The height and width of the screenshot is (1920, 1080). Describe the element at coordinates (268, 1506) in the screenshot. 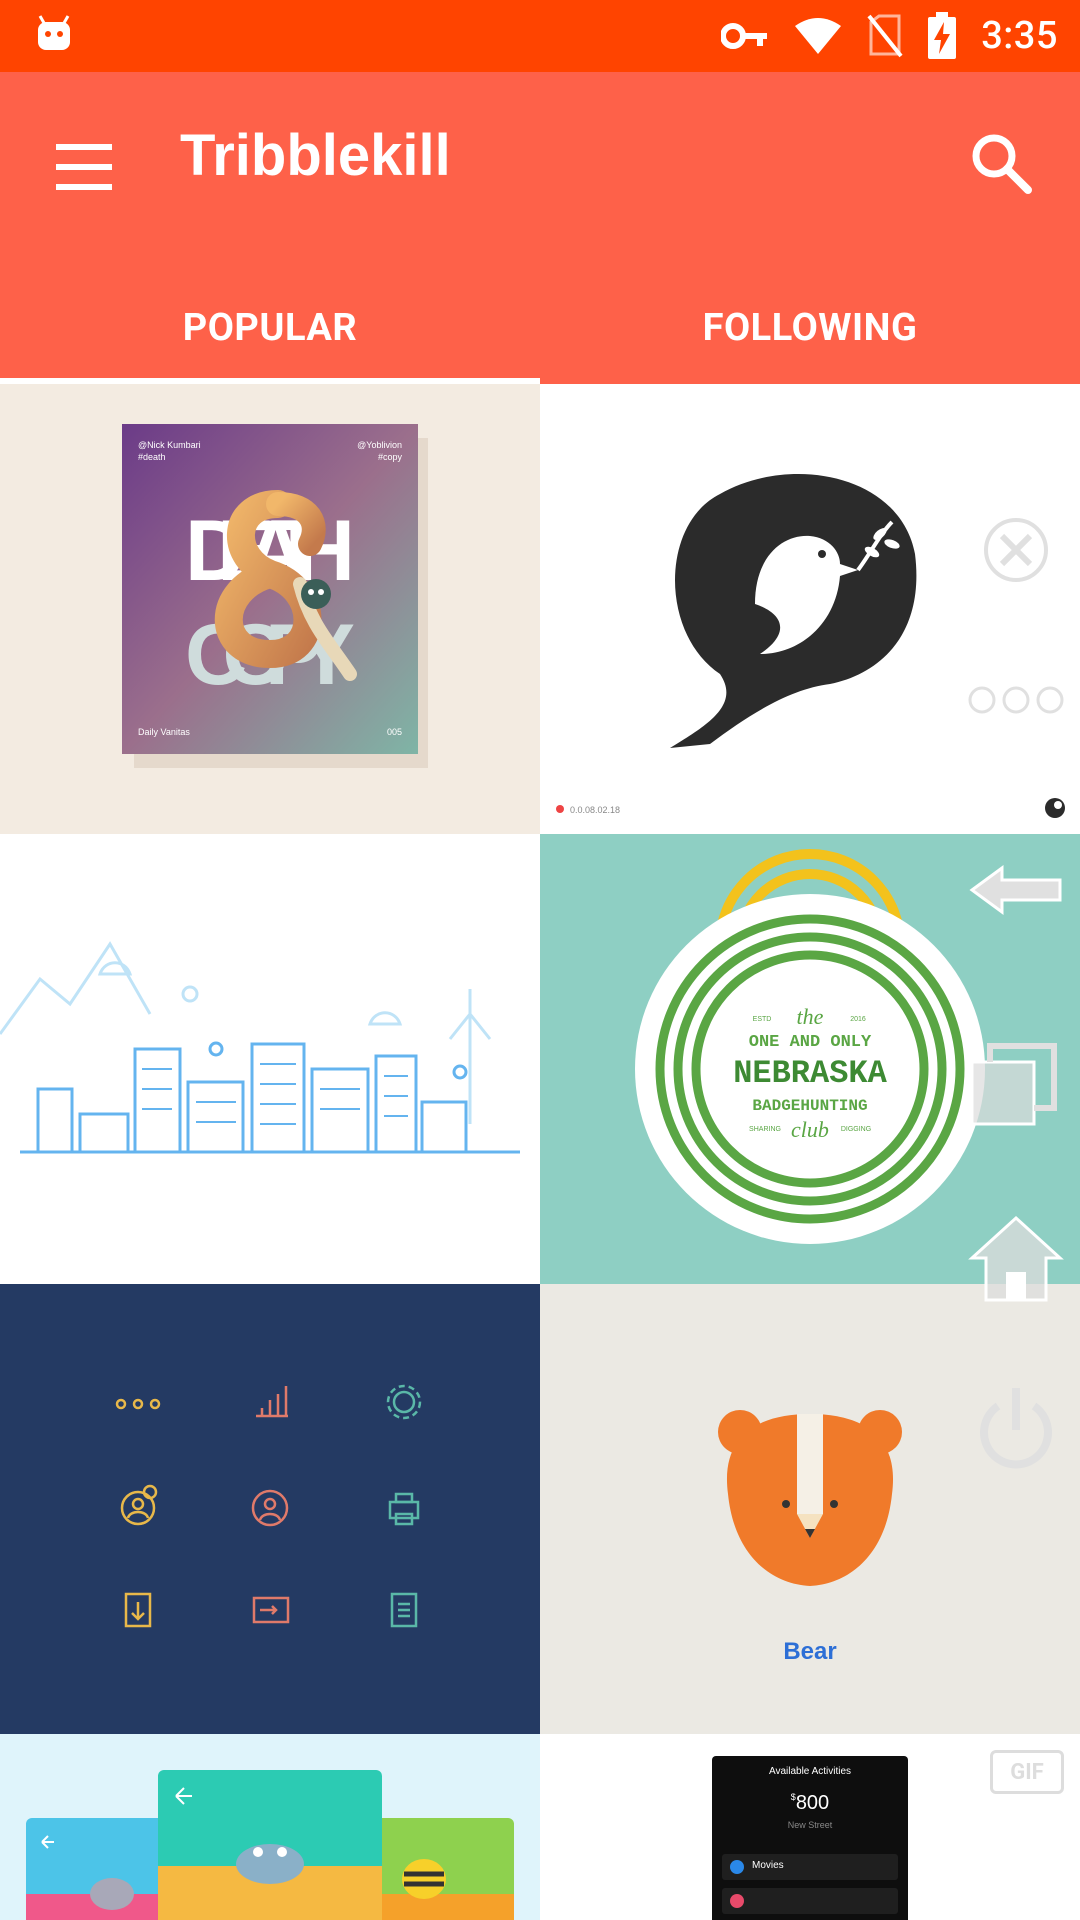

I see `icon-set-artwork` at that location.